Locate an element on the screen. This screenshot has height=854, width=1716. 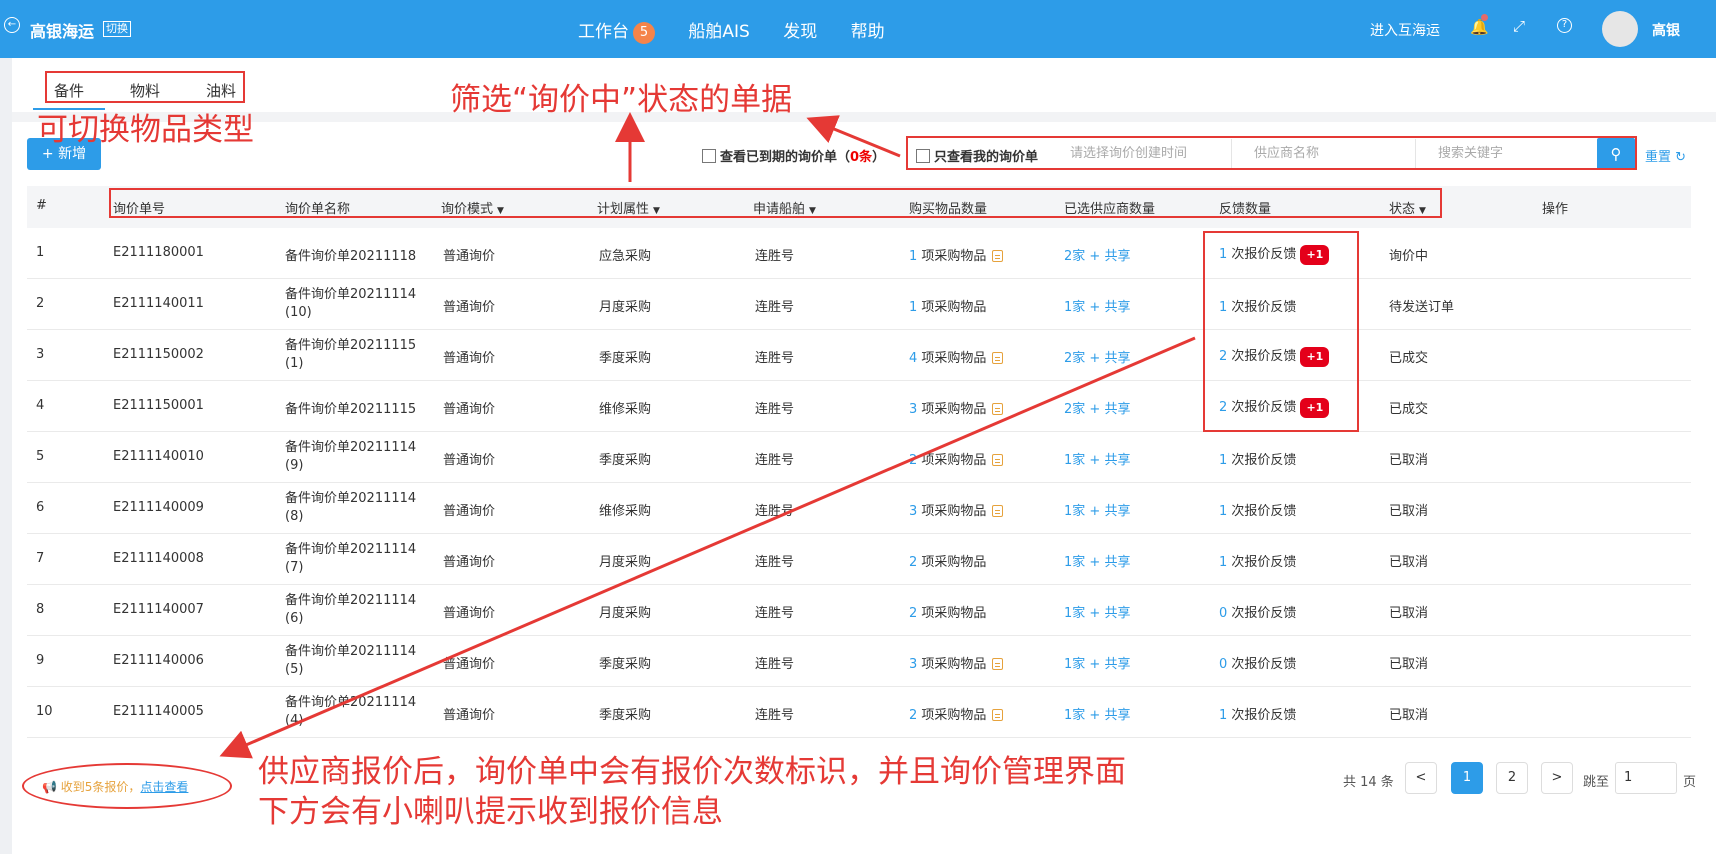
arrow-to-filter is located at coordinates (853, 136).